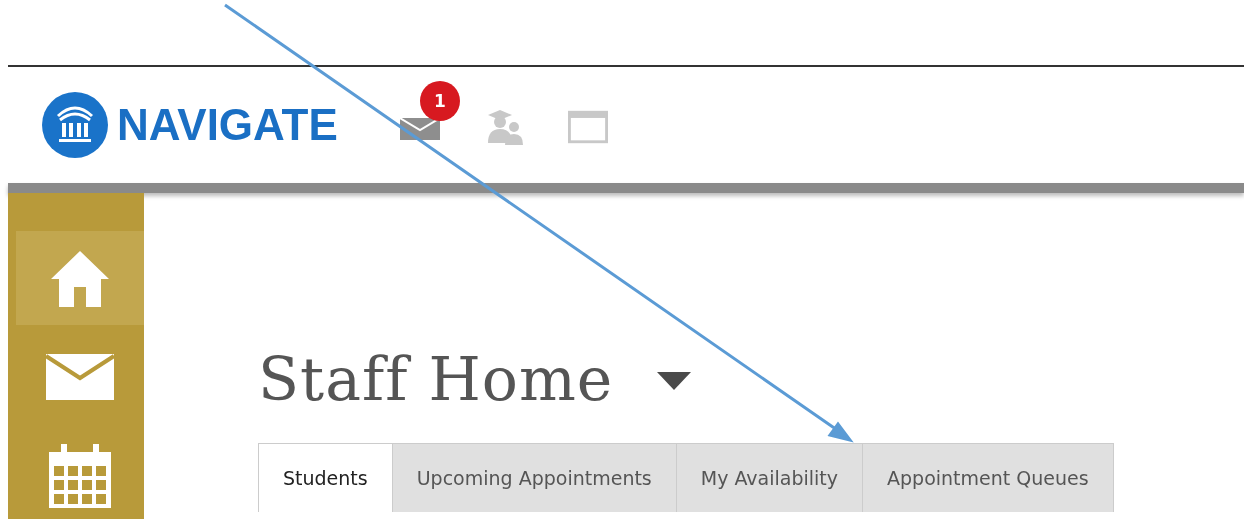 The height and width of the screenshot is (519, 1244). I want to click on notification-badge: 1, so click(439, 101).